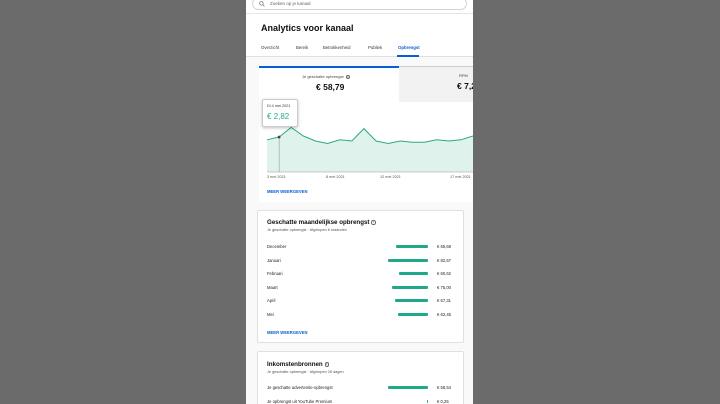 The image size is (720, 404). Describe the element at coordinates (408, 56) in the screenshot. I see `tab-indicator` at that location.